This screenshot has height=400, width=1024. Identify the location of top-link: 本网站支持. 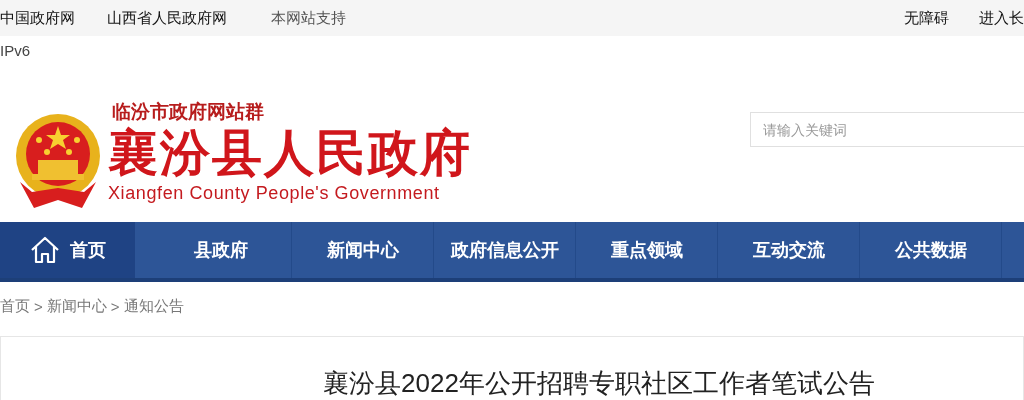
(308, 18).